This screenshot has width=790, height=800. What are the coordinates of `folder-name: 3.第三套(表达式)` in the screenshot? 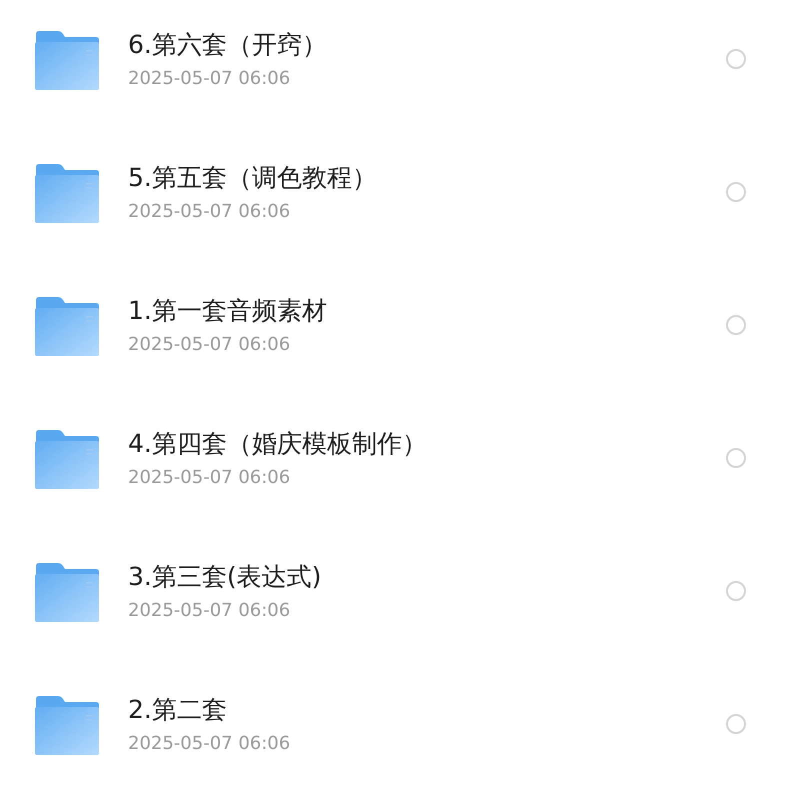 It's located at (225, 577).